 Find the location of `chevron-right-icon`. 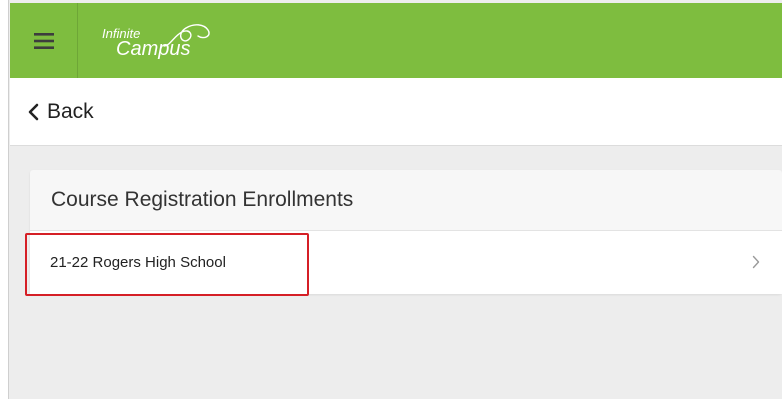

chevron-right-icon is located at coordinates (756, 262).